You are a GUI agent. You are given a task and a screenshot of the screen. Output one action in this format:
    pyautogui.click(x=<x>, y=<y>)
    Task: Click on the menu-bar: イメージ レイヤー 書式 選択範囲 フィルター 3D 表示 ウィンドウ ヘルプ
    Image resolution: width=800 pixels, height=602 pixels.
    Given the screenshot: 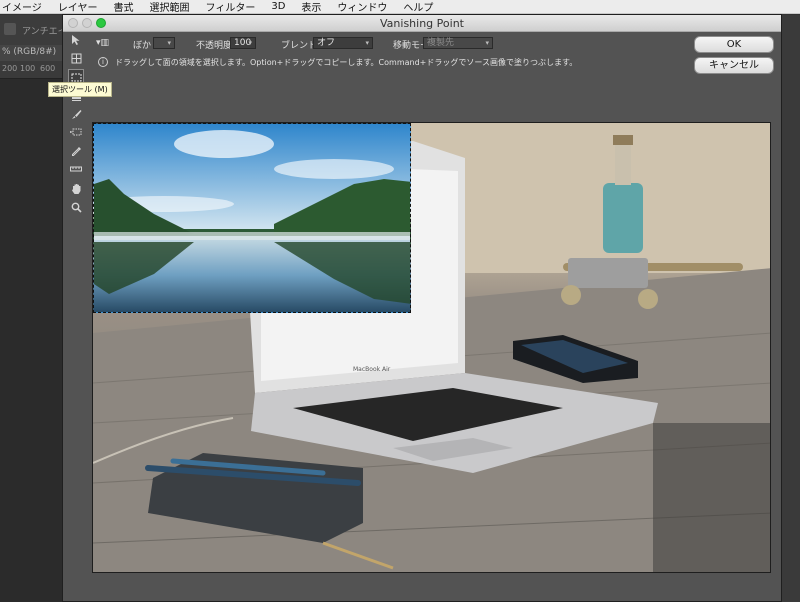 What is the action you would take?
    pyautogui.click(x=400, y=7)
    